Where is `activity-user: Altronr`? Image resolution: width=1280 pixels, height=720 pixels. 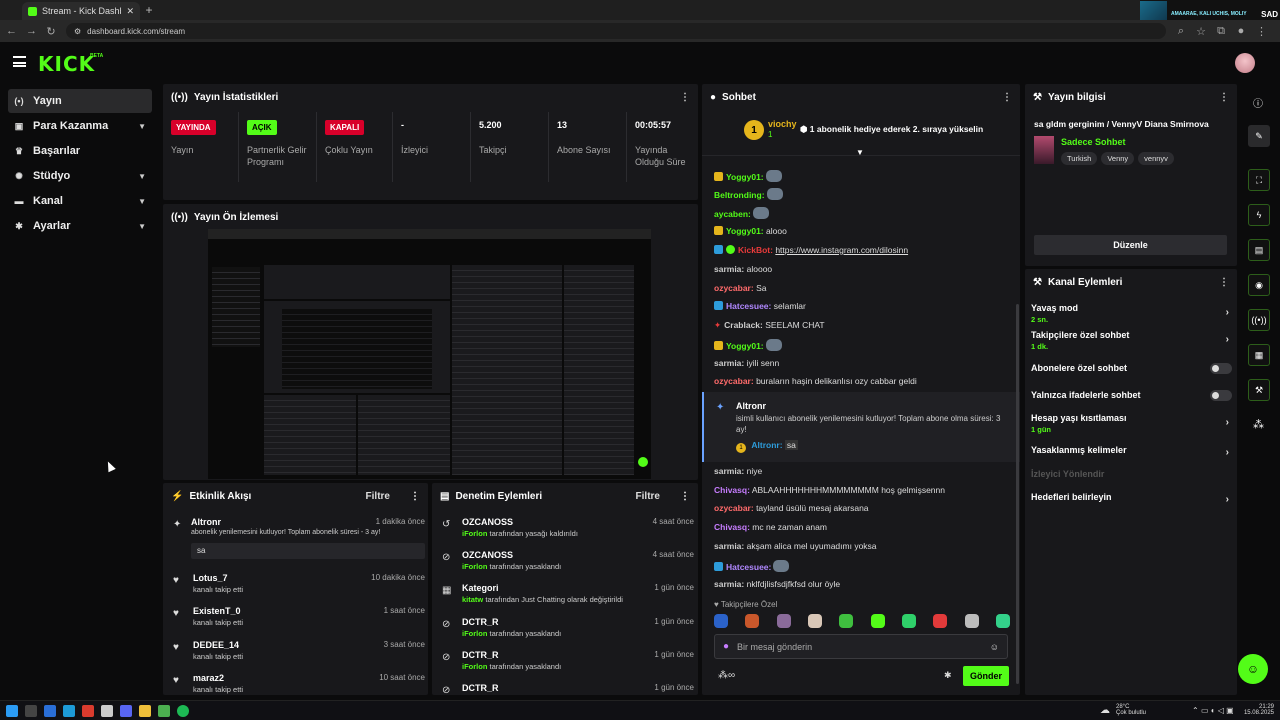 activity-user: Altronr is located at coordinates (206, 522).